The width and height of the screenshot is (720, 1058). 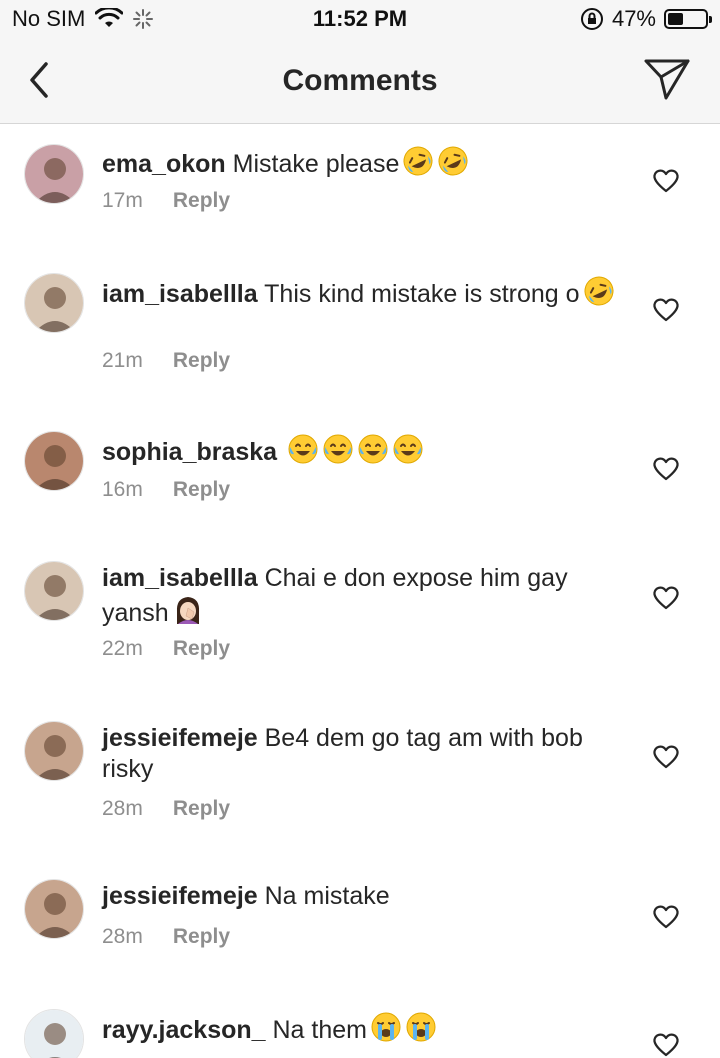 What do you see at coordinates (122, 489) in the screenshot?
I see `comment-timestamp: 16m` at bounding box center [122, 489].